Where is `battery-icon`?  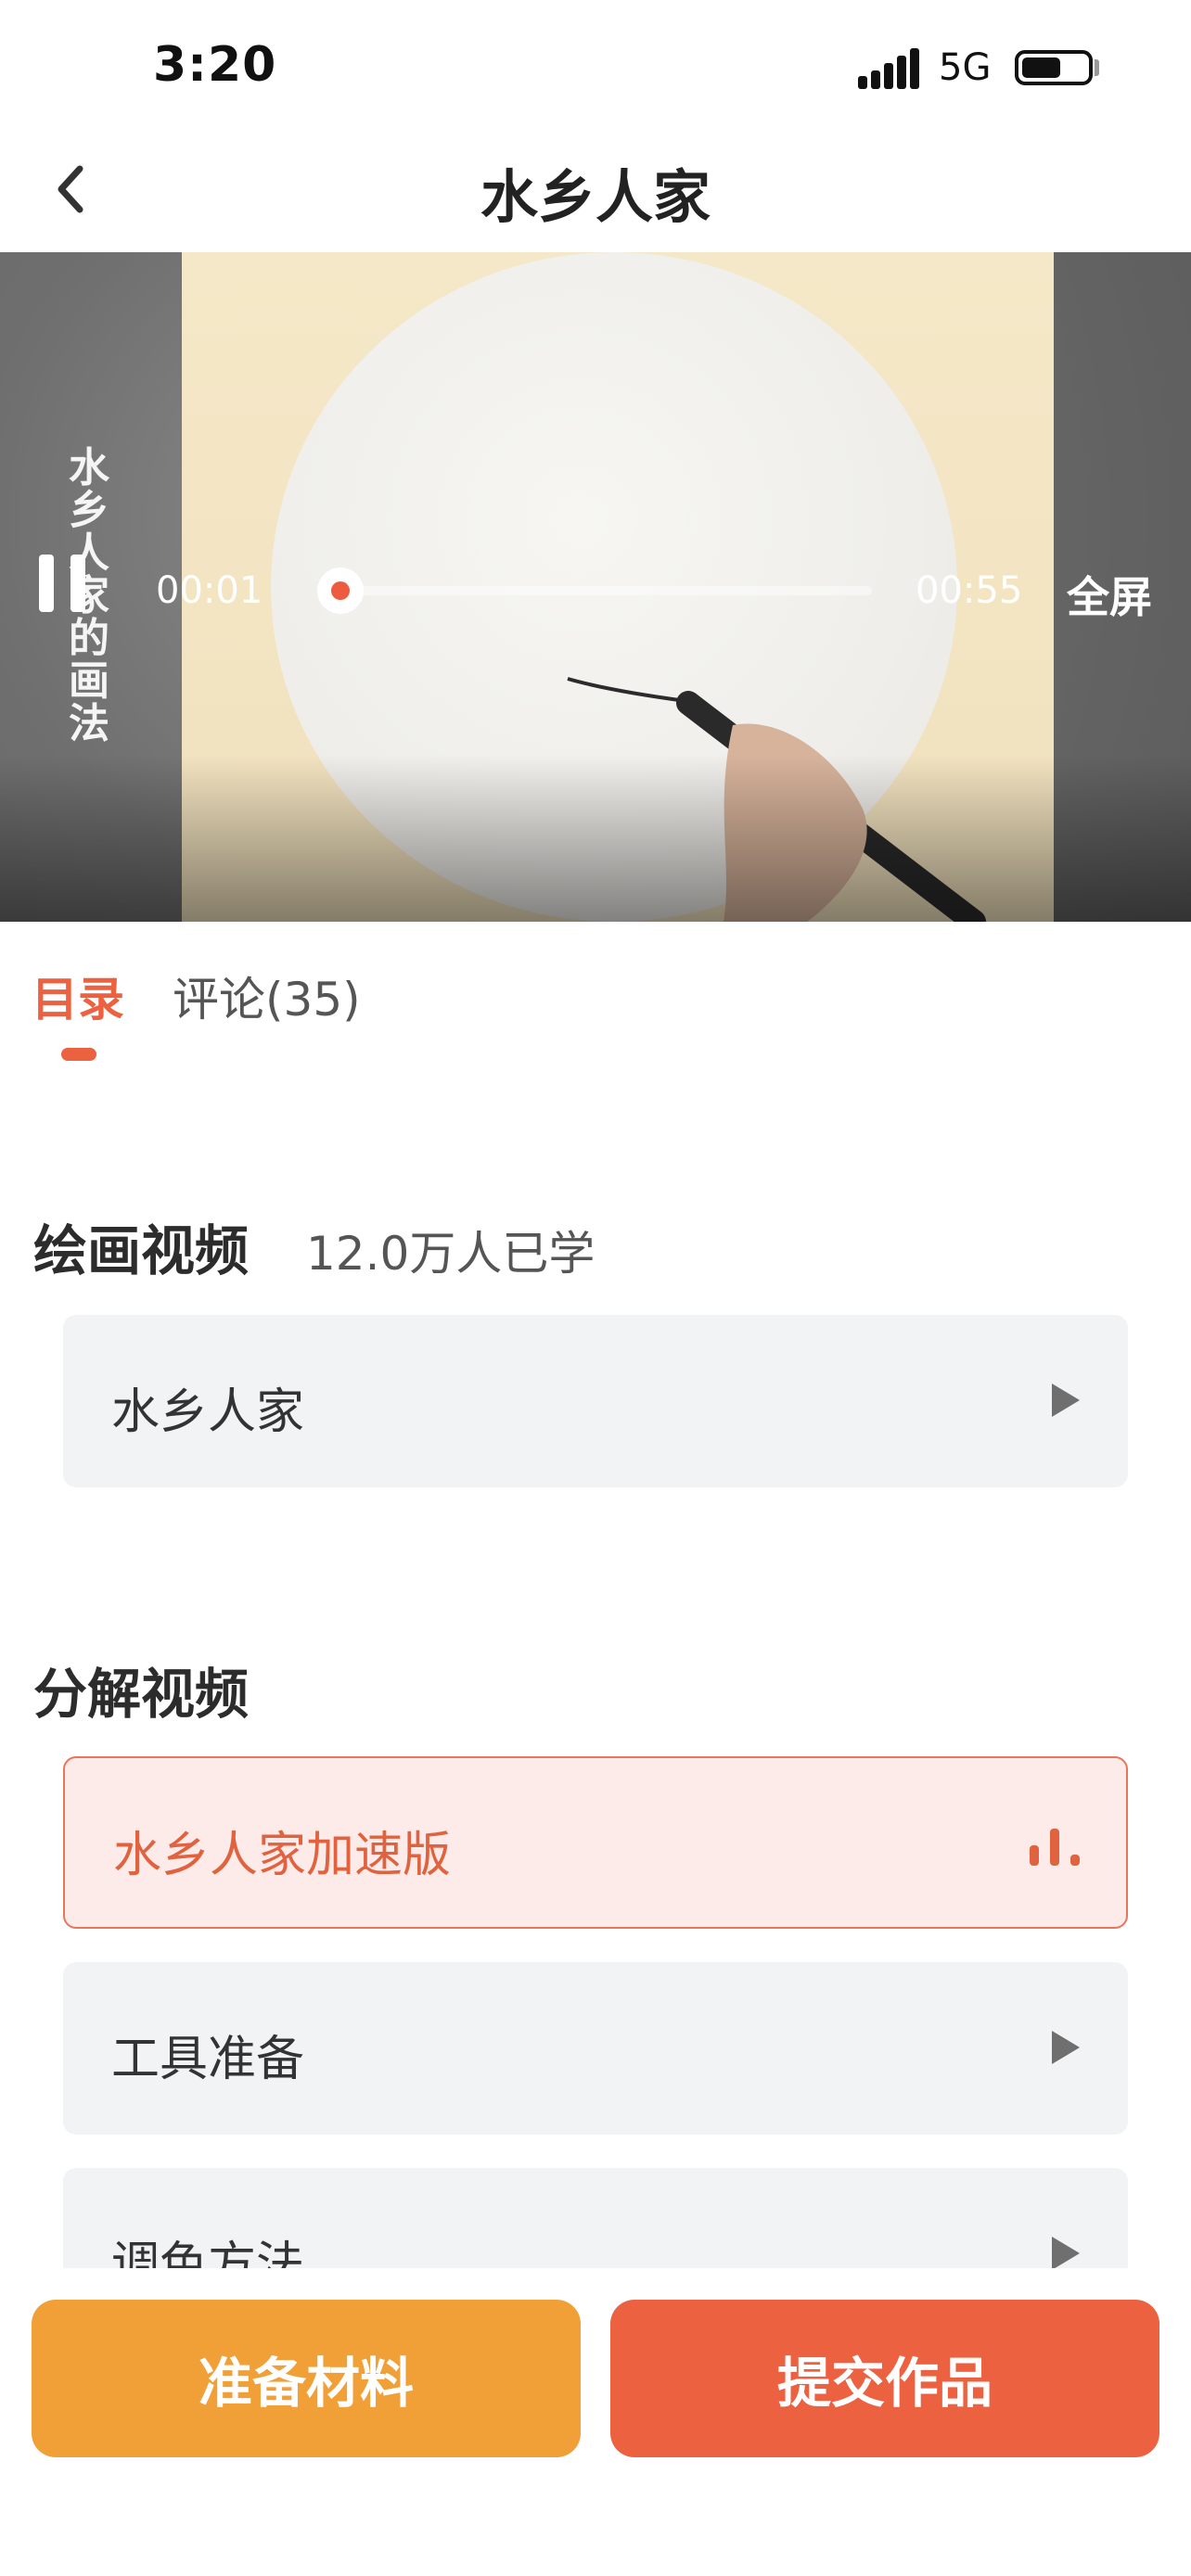
battery-icon is located at coordinates (1054, 67).